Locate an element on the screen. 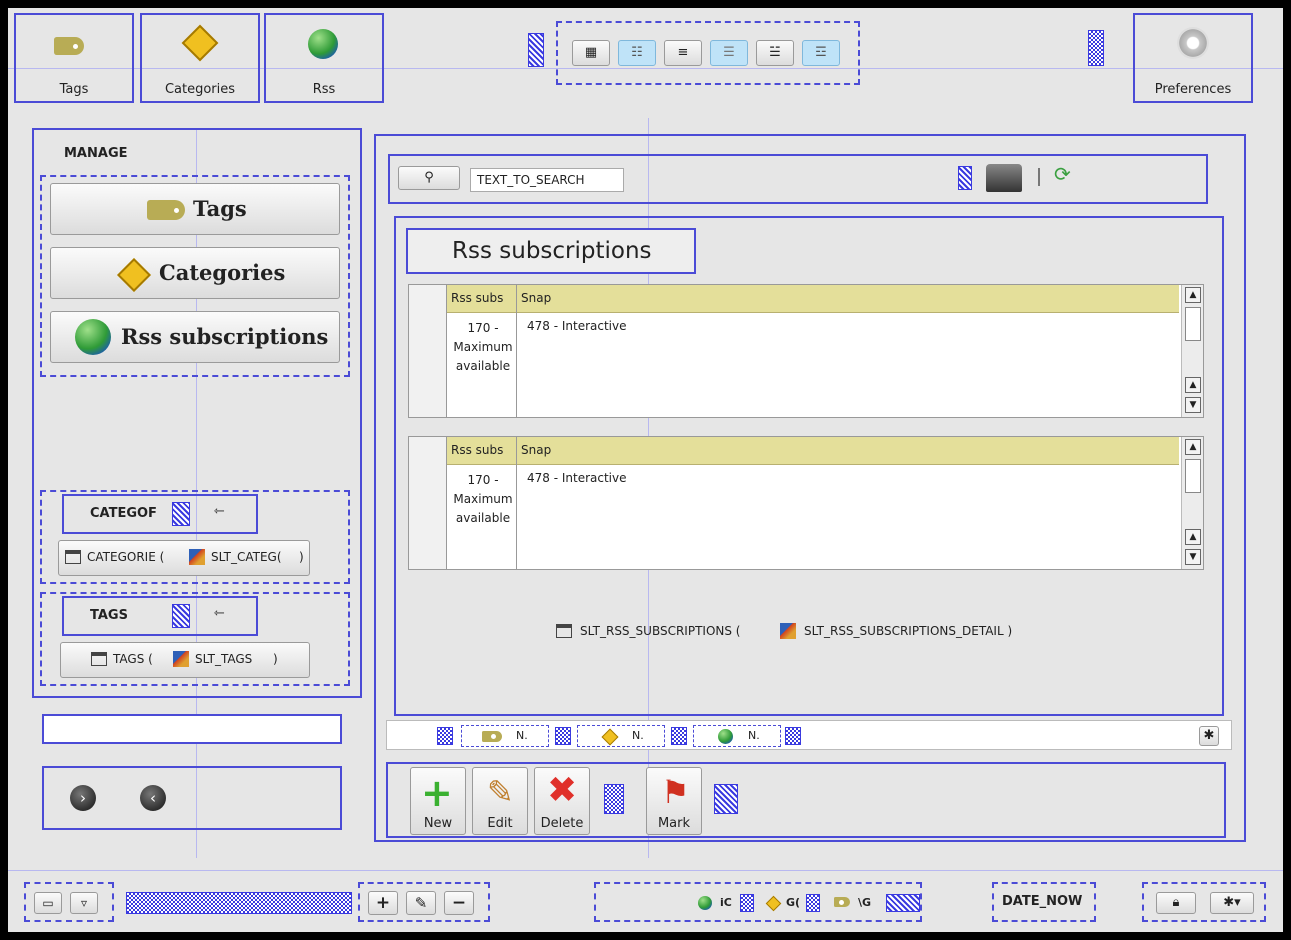 This screenshot has height=940, width=1291. sidebar-categories-label: Categories is located at coordinates (222, 272).